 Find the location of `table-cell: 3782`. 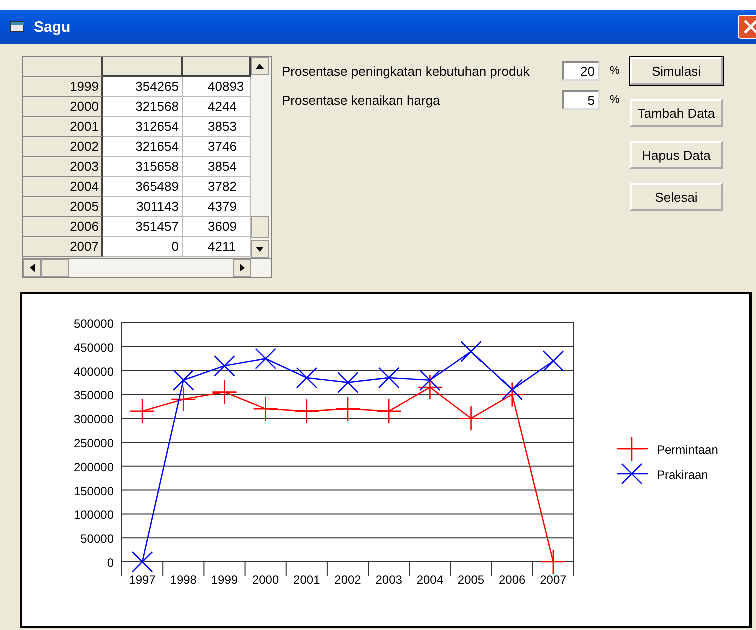

table-cell: 3782 is located at coordinates (217, 187).